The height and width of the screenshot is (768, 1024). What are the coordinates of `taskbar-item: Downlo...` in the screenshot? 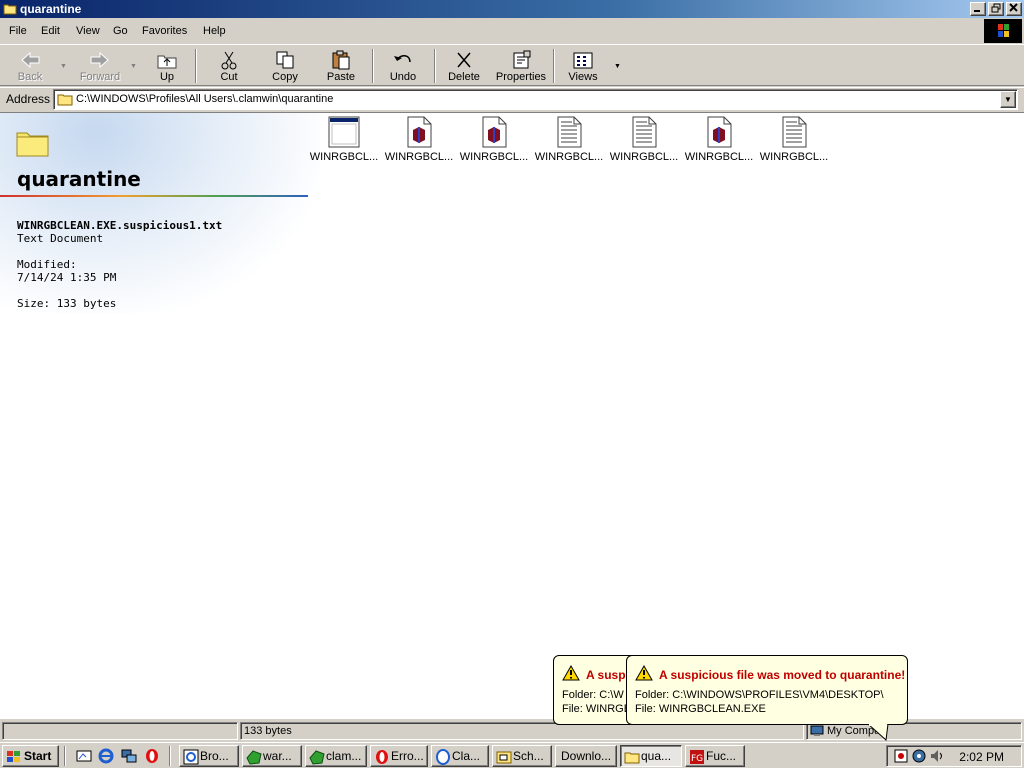 It's located at (586, 756).